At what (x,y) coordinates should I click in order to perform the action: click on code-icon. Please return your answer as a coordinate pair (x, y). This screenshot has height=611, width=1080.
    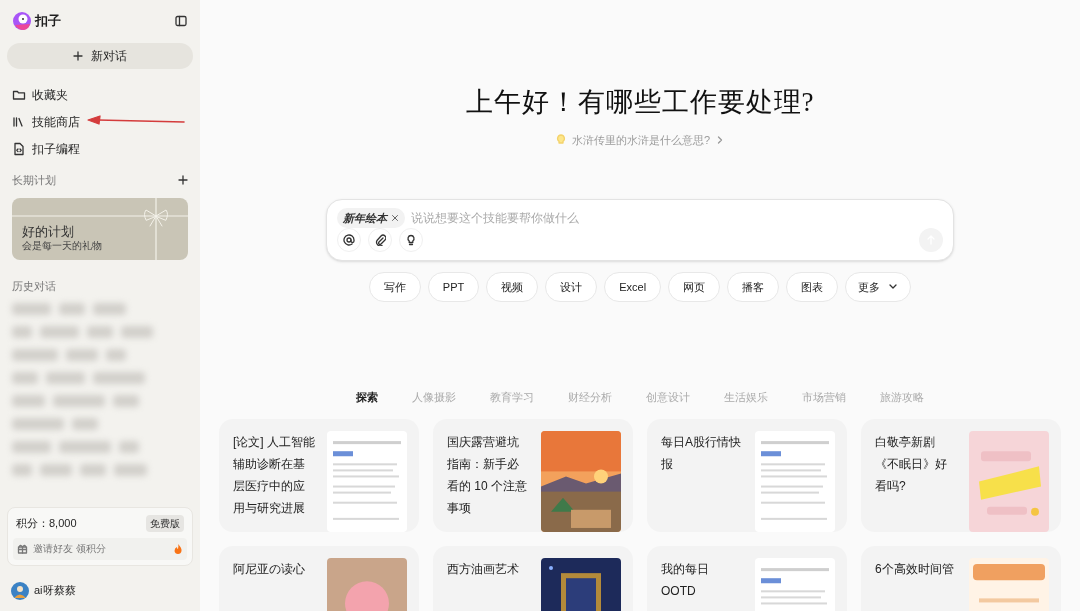
    Looking at the image, I should click on (19, 148).